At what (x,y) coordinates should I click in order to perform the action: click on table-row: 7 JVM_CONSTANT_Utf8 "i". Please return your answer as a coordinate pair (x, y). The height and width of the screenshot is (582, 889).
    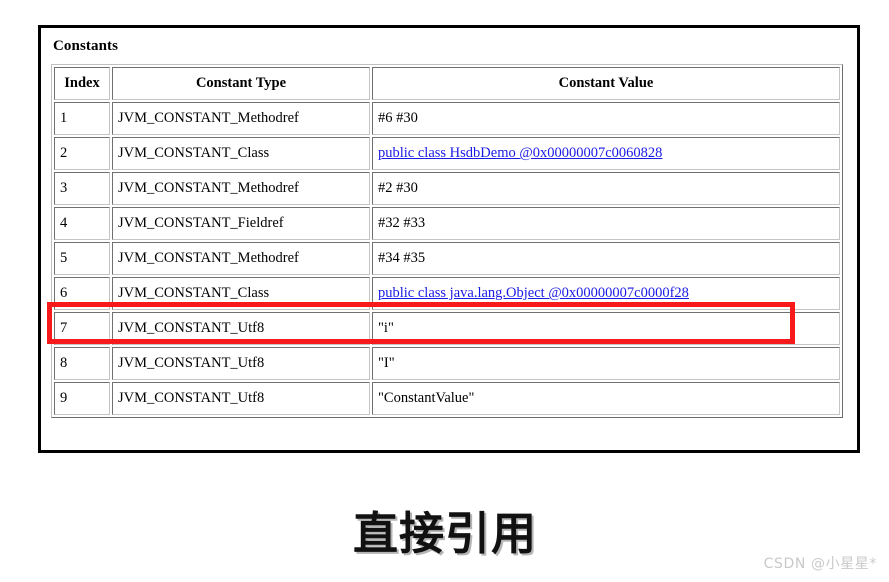
    Looking at the image, I should click on (447, 328).